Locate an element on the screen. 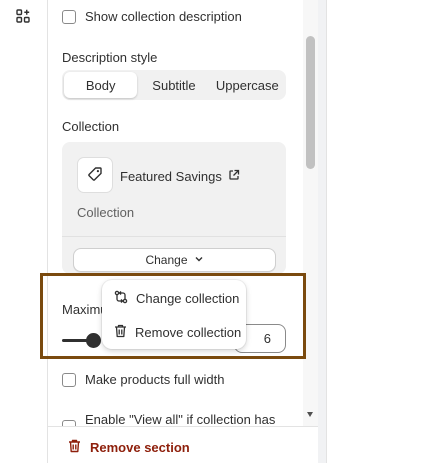  collection-name: Featured Savings is located at coordinates (171, 176).